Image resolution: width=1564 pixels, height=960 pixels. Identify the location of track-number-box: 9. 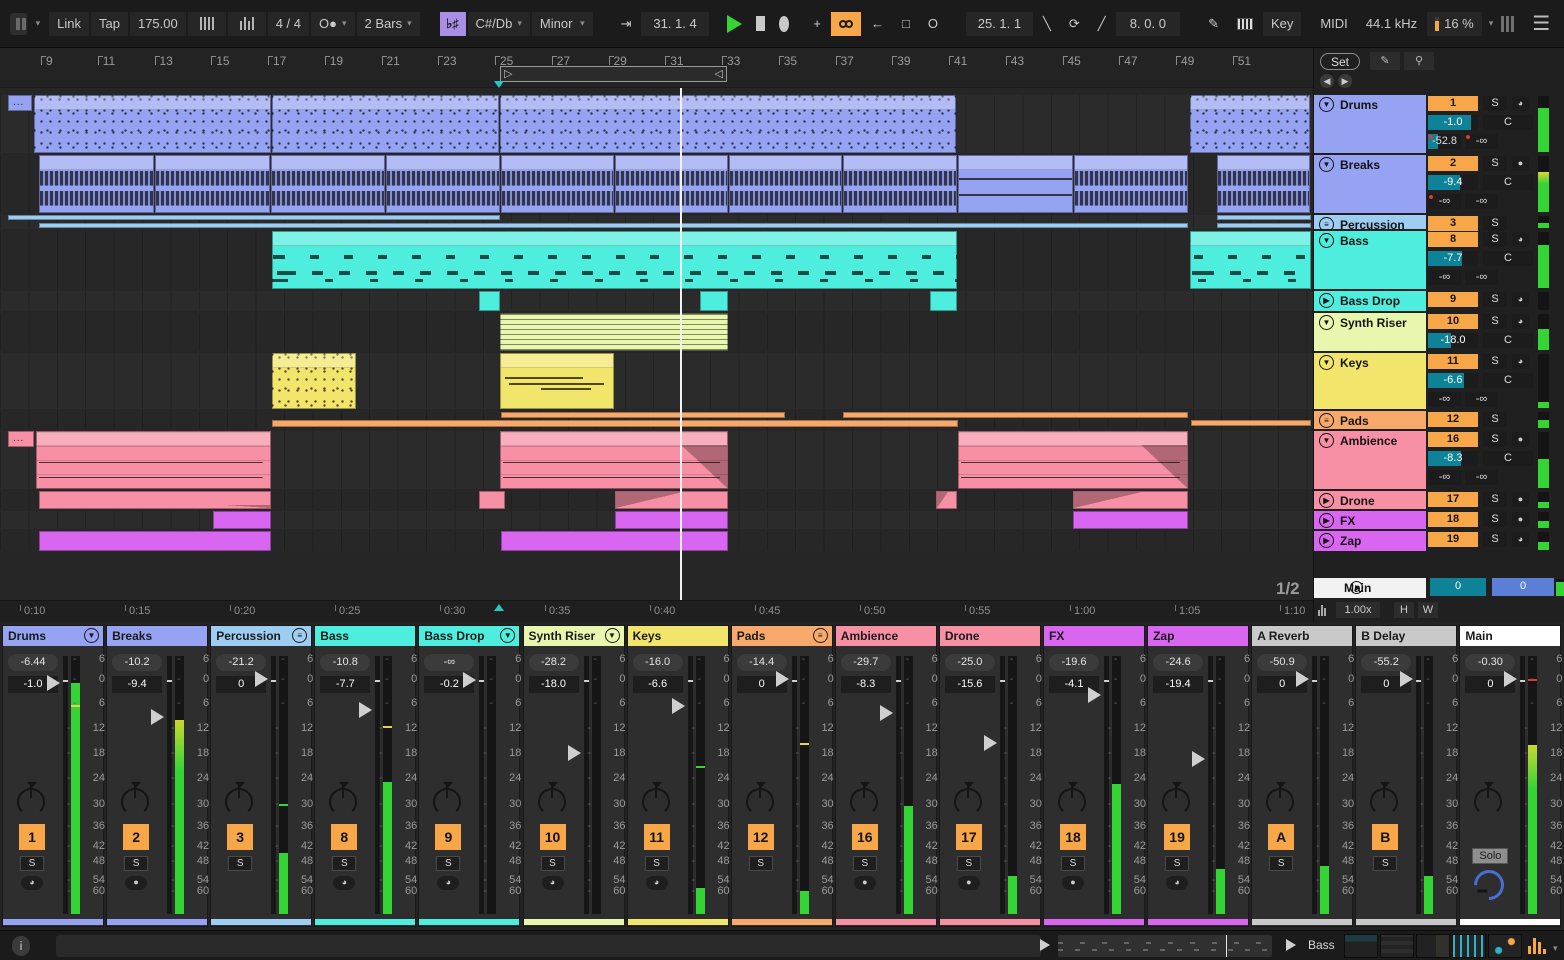
(1453, 299).